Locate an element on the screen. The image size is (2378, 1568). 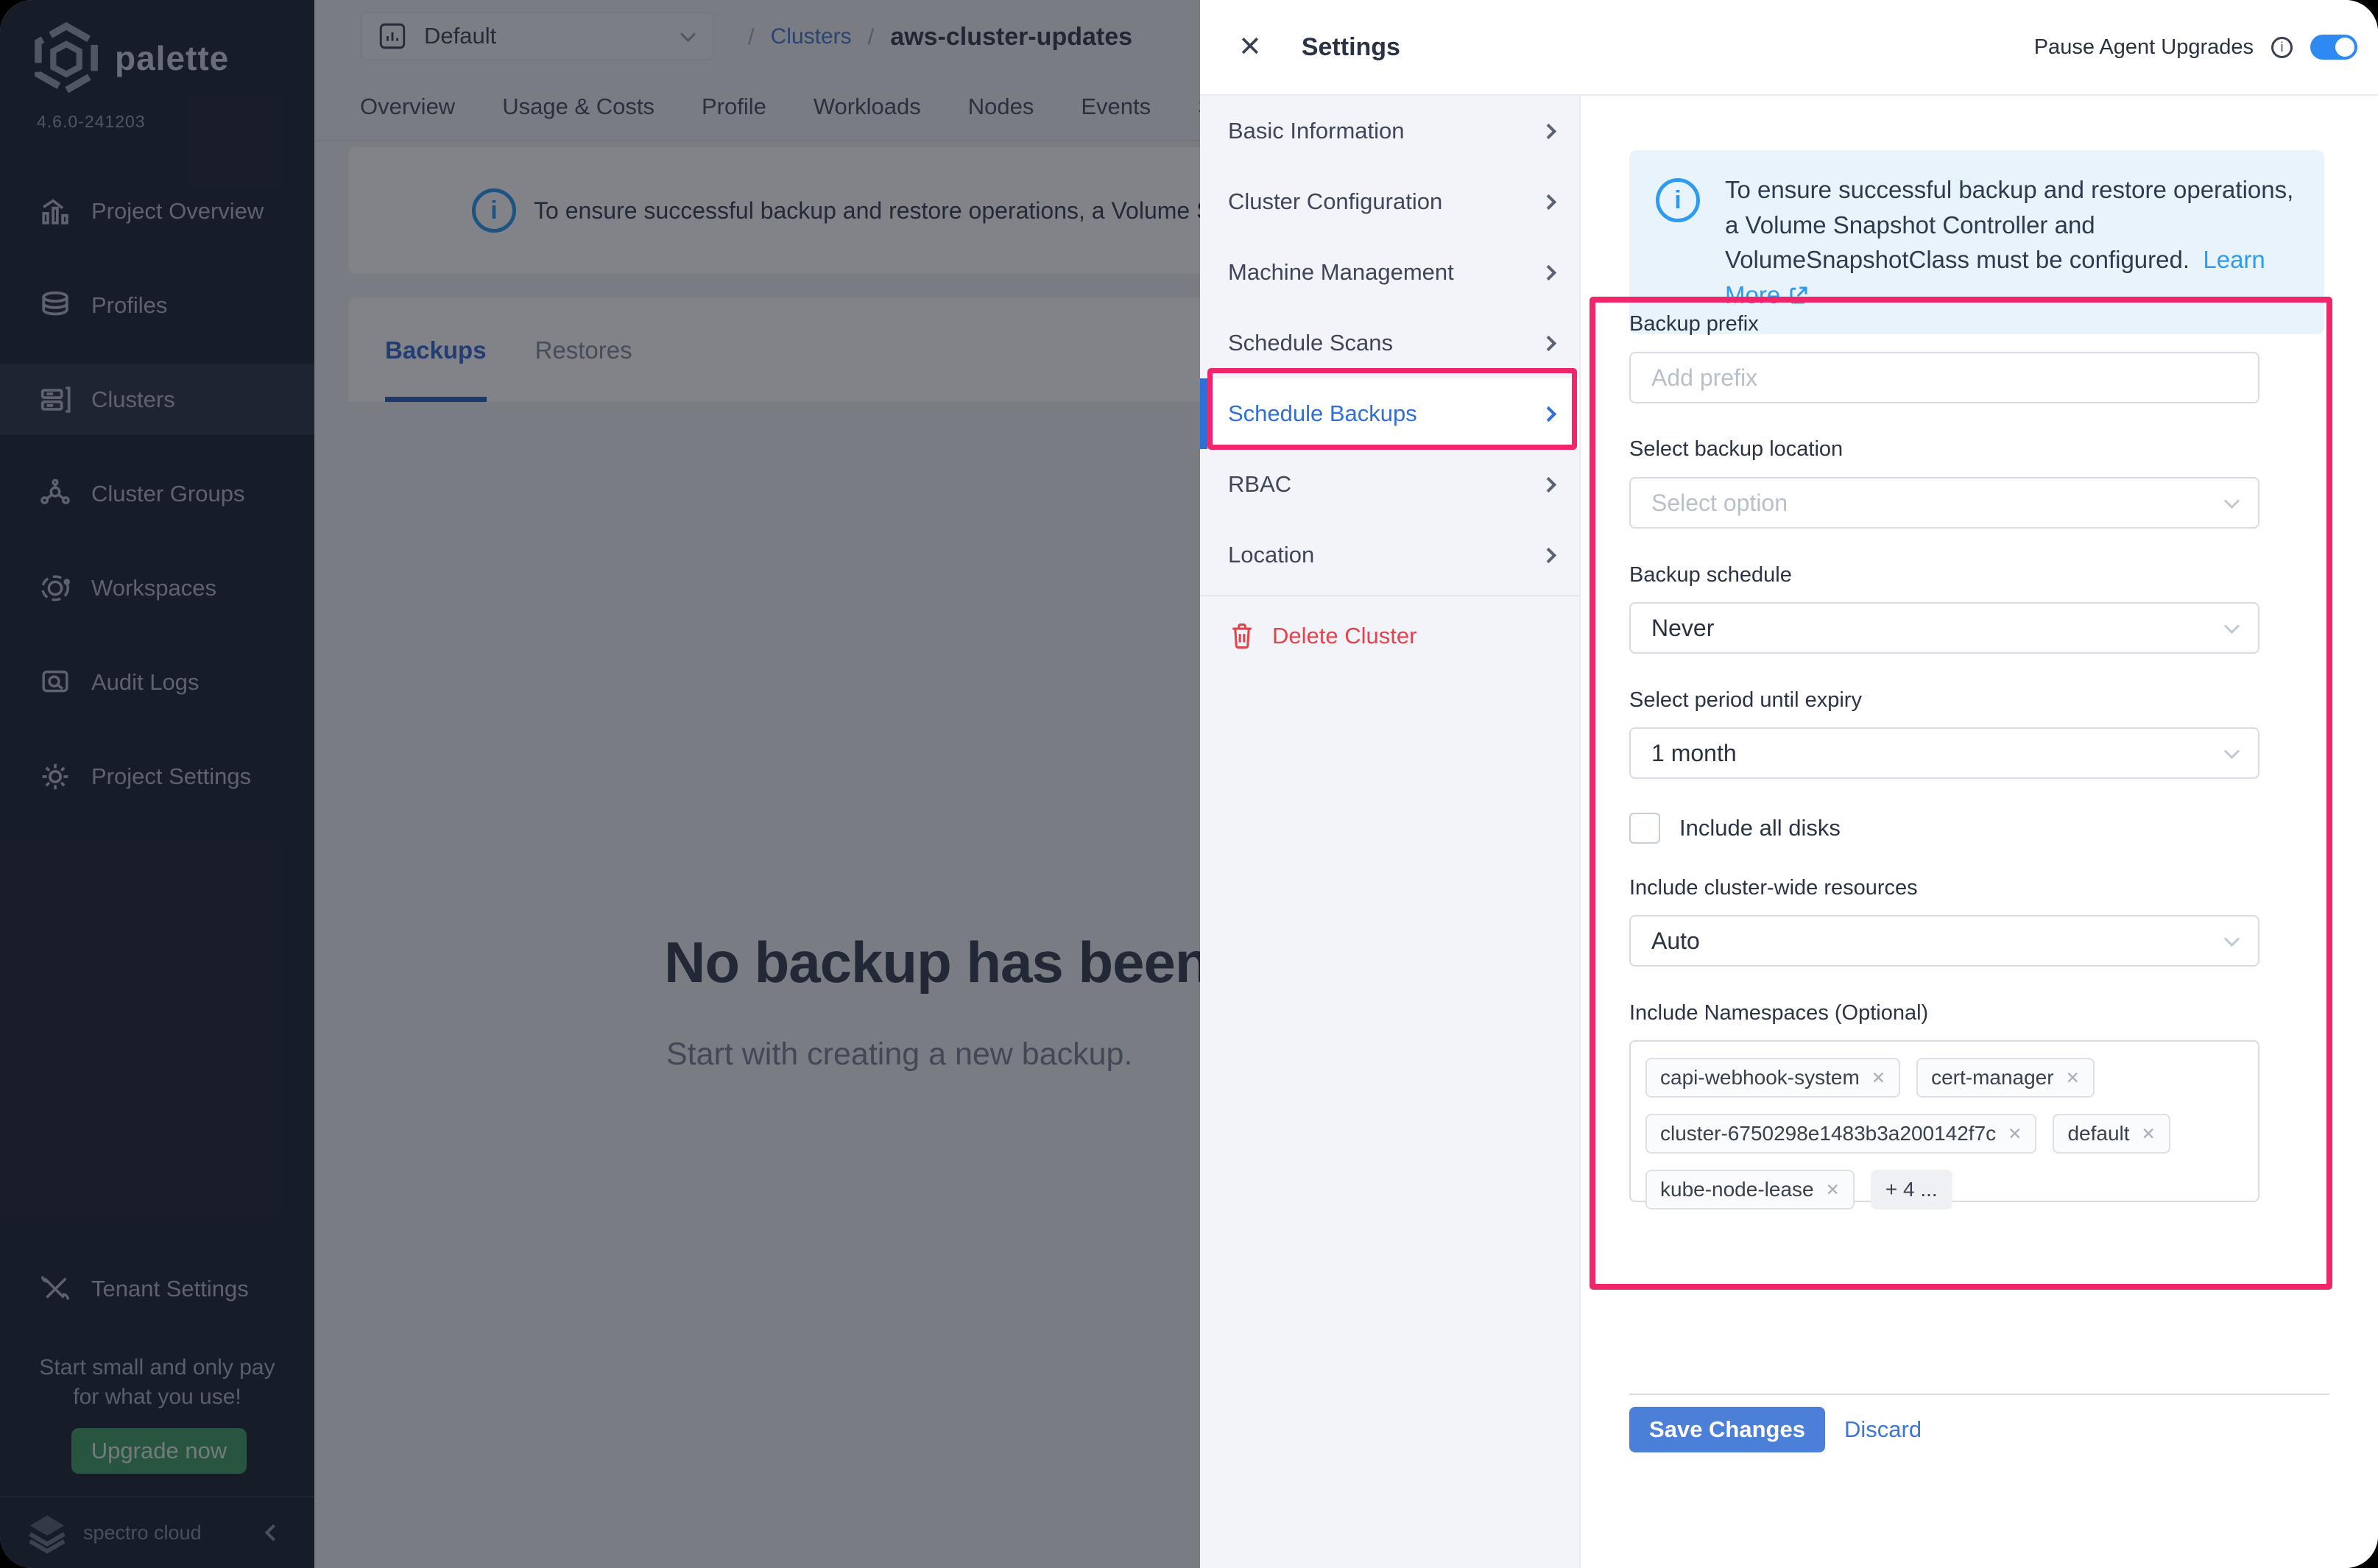
external-link-icon is located at coordinates (1798, 295).